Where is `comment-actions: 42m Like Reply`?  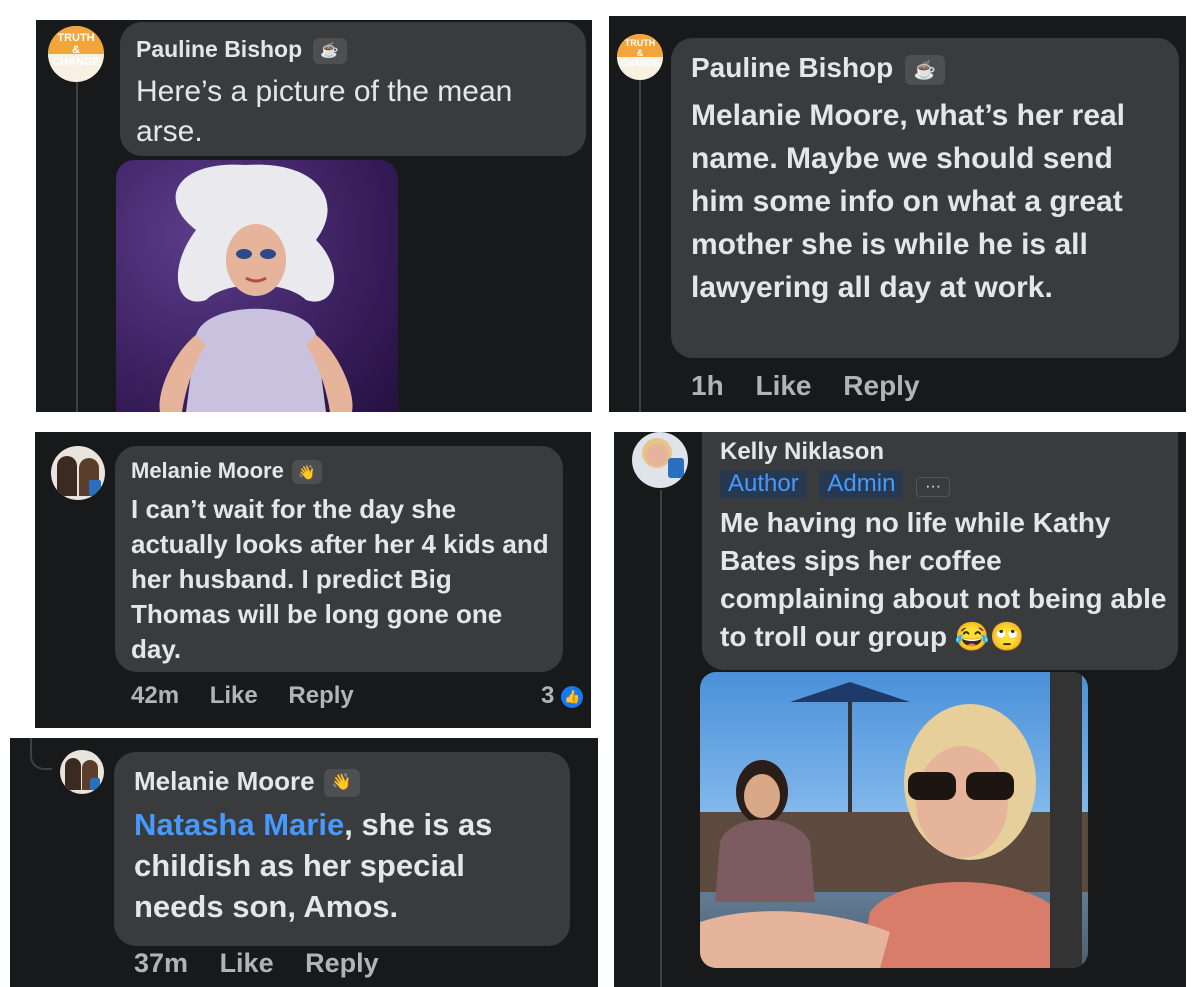
comment-actions: 42m Like Reply is located at coordinates (254, 696).